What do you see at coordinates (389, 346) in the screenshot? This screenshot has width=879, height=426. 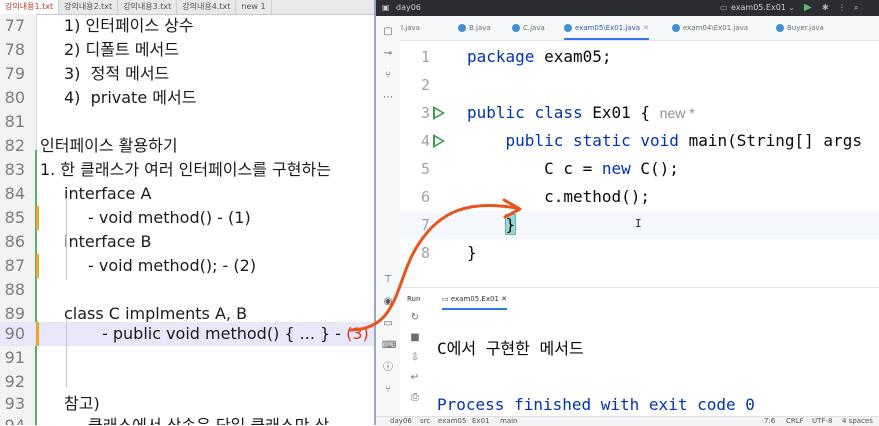 I see `terminal-icon: ⌨` at bounding box center [389, 346].